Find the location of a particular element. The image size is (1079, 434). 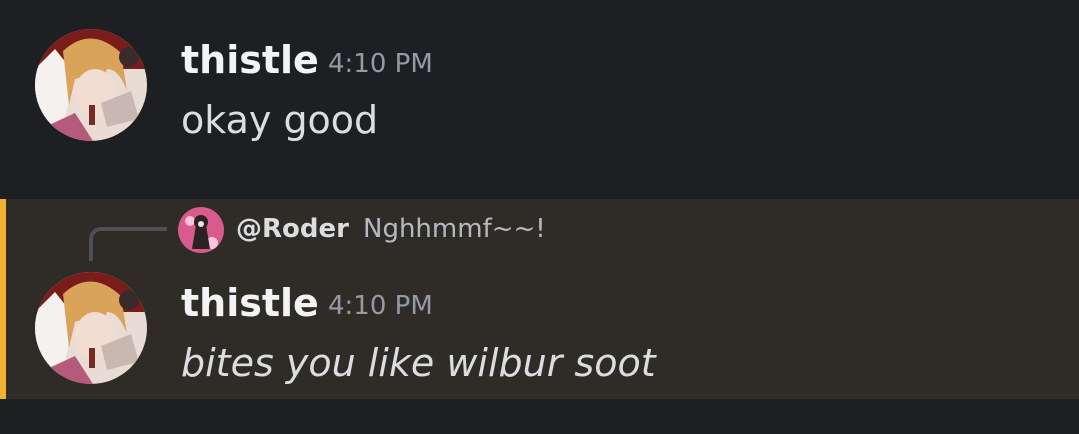

reply-author: @Roder is located at coordinates (292, 229).